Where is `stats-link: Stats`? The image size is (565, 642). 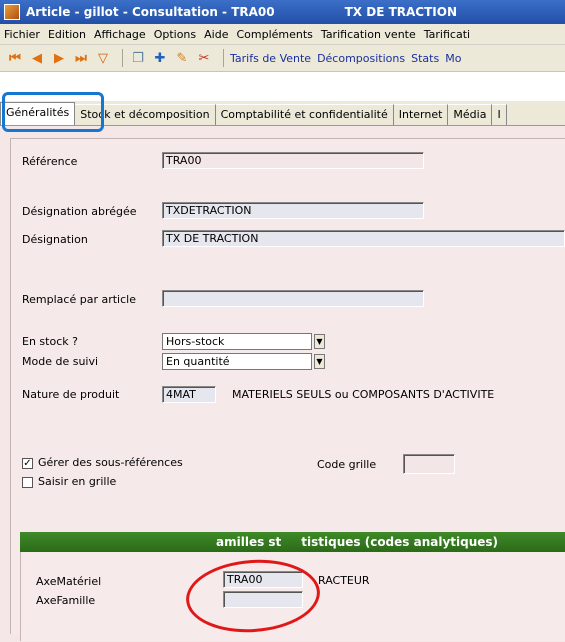 stats-link: Stats is located at coordinates (425, 58).